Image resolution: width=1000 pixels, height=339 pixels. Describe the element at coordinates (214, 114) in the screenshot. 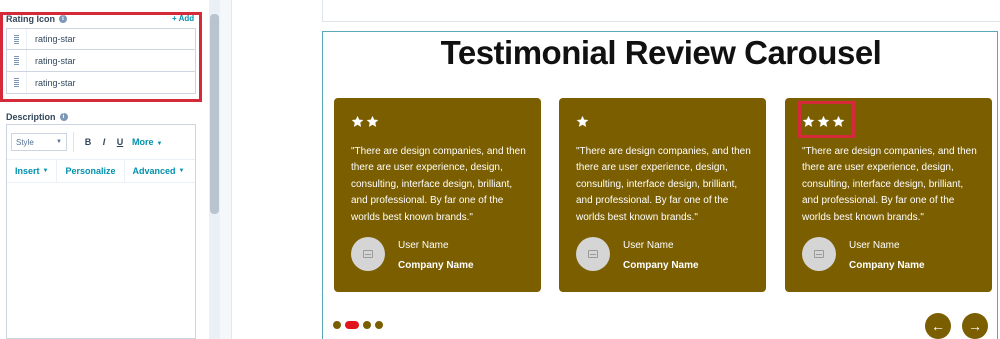

I see `panel-scrollbar-thumb` at that location.